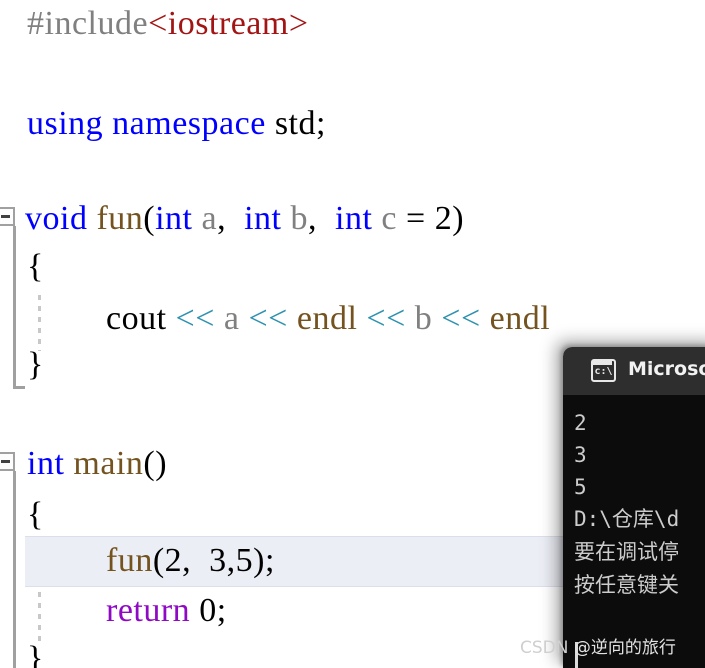 The width and height of the screenshot is (705, 668). I want to click on code-token: (), so click(155, 463).